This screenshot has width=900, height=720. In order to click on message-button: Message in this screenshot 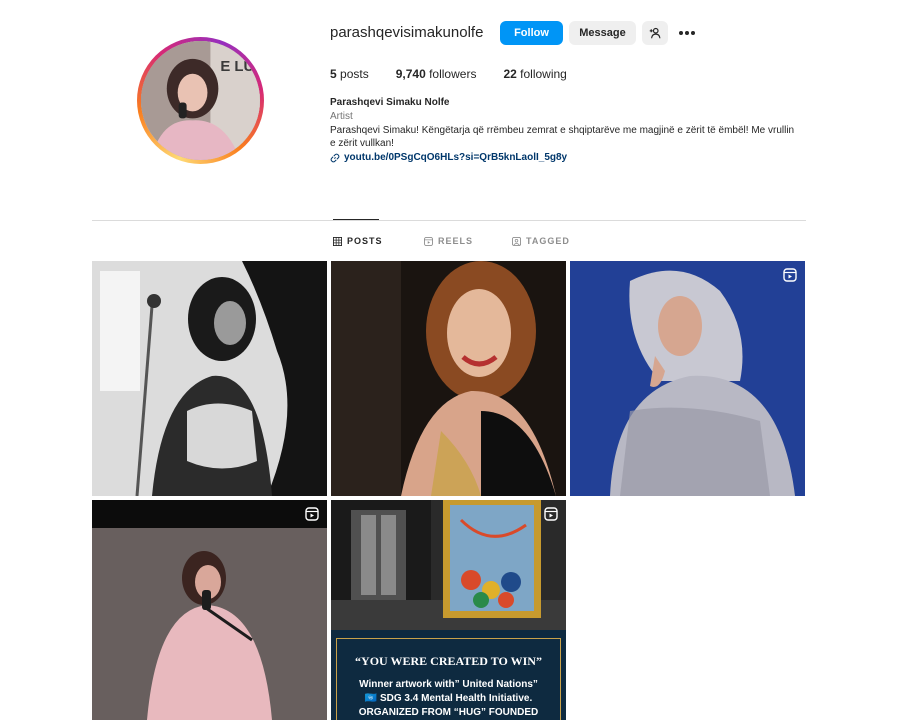, I will do `click(602, 33)`.